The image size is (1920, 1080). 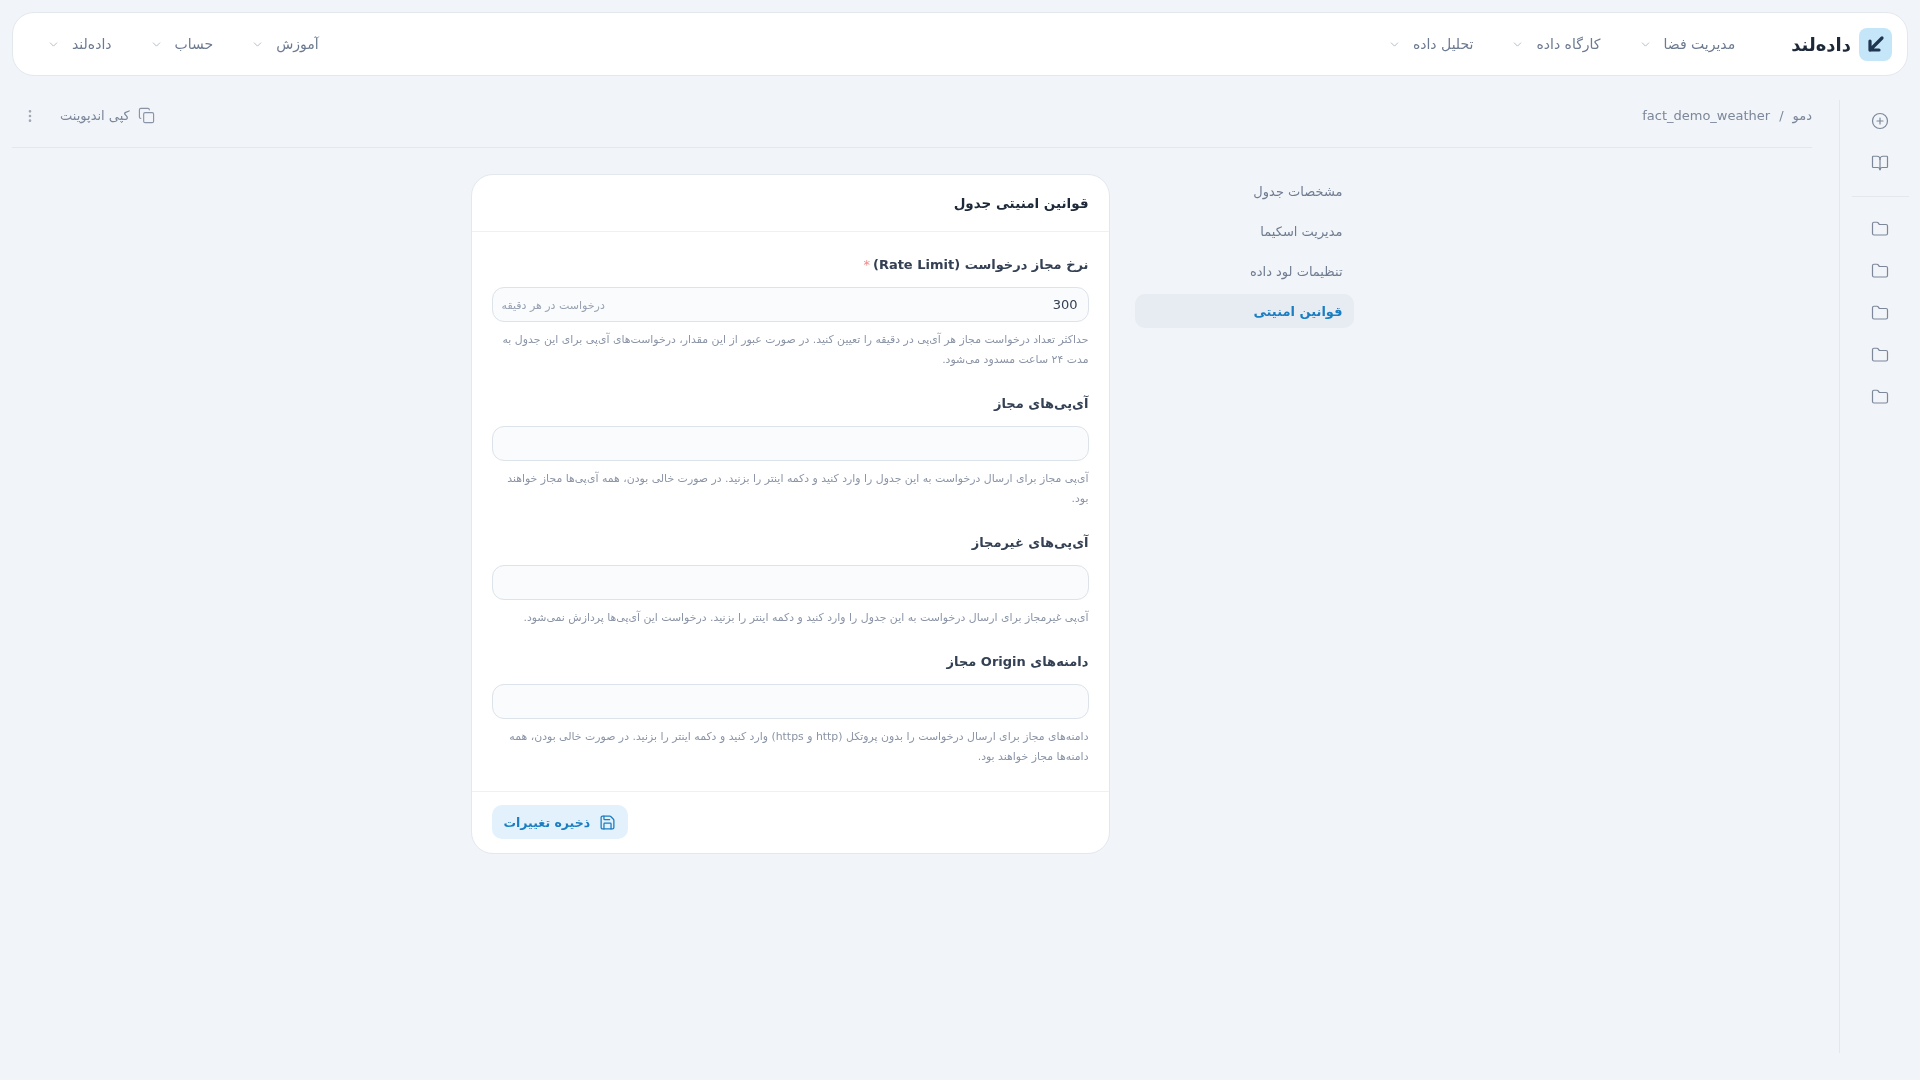 What do you see at coordinates (866, 264) in the screenshot?
I see `required-mark: *` at bounding box center [866, 264].